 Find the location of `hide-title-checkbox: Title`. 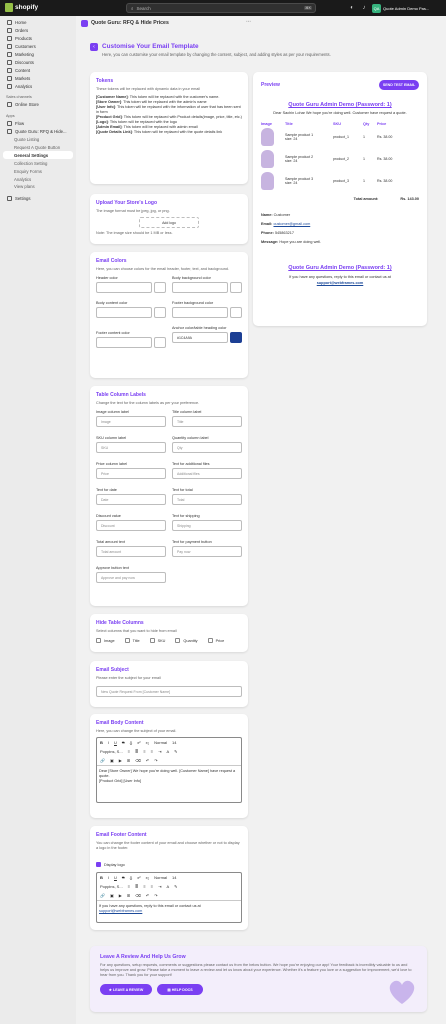

hide-title-checkbox: Title is located at coordinates (132, 641).